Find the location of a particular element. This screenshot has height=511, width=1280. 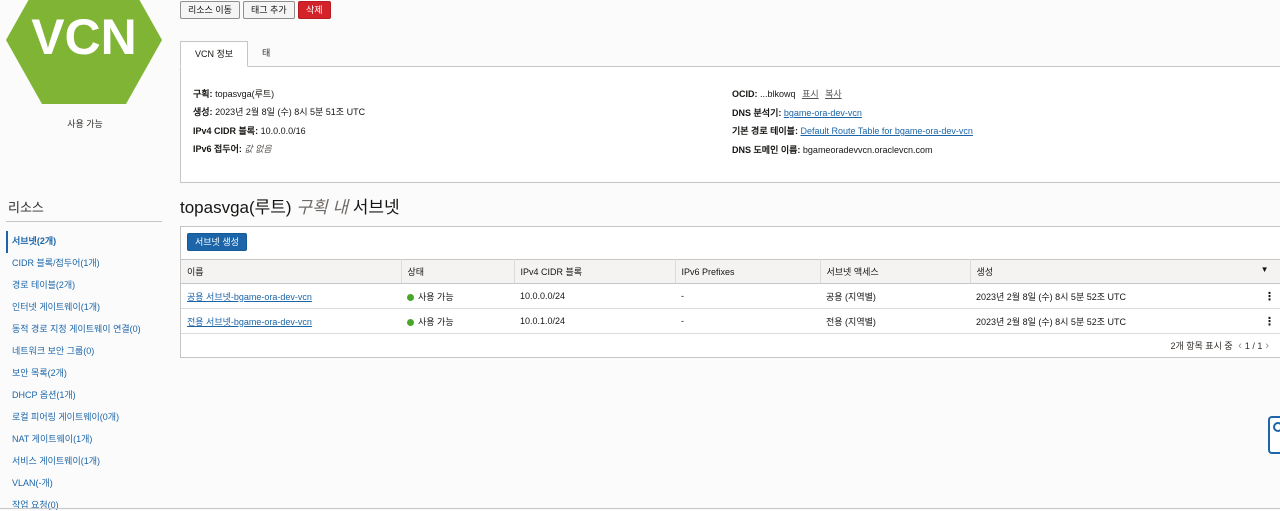

resource-item-lpg: 로컬 피어링 게이트웨이(0개) is located at coordinates (84, 418).